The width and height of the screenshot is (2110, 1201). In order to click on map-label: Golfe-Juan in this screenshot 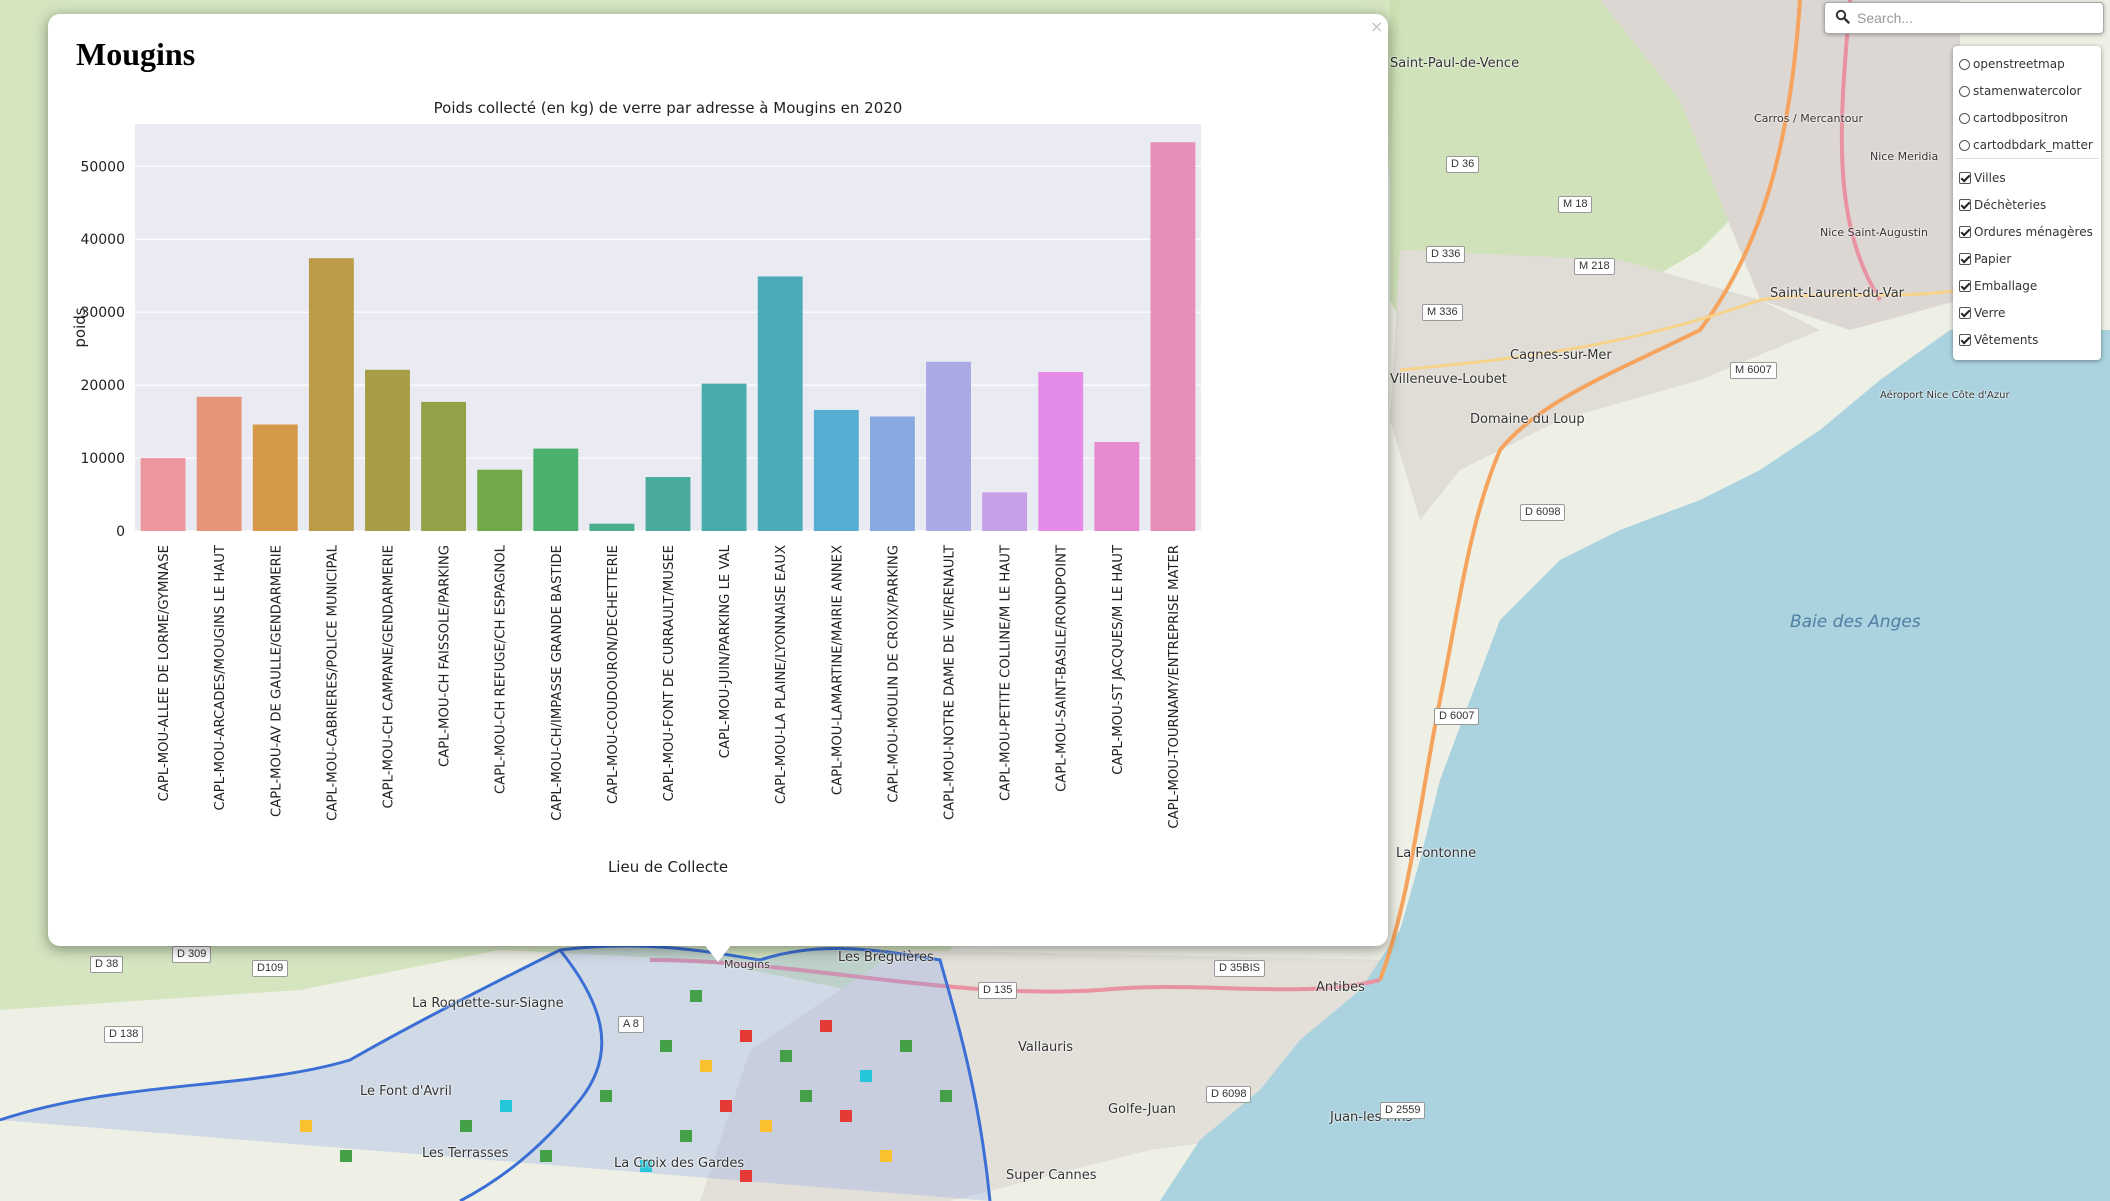, I will do `click(1142, 1109)`.